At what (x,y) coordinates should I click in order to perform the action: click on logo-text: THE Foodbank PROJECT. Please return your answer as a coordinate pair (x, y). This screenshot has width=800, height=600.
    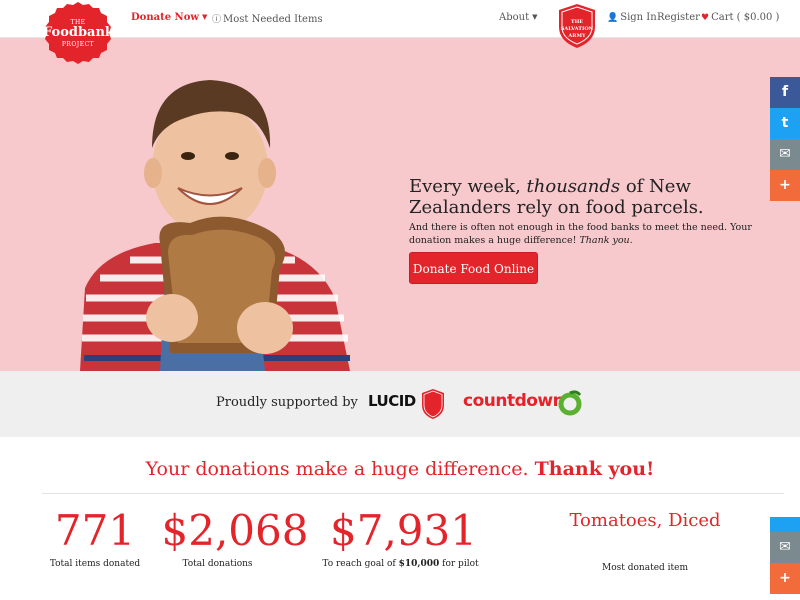
    Looking at the image, I should click on (78, 35).